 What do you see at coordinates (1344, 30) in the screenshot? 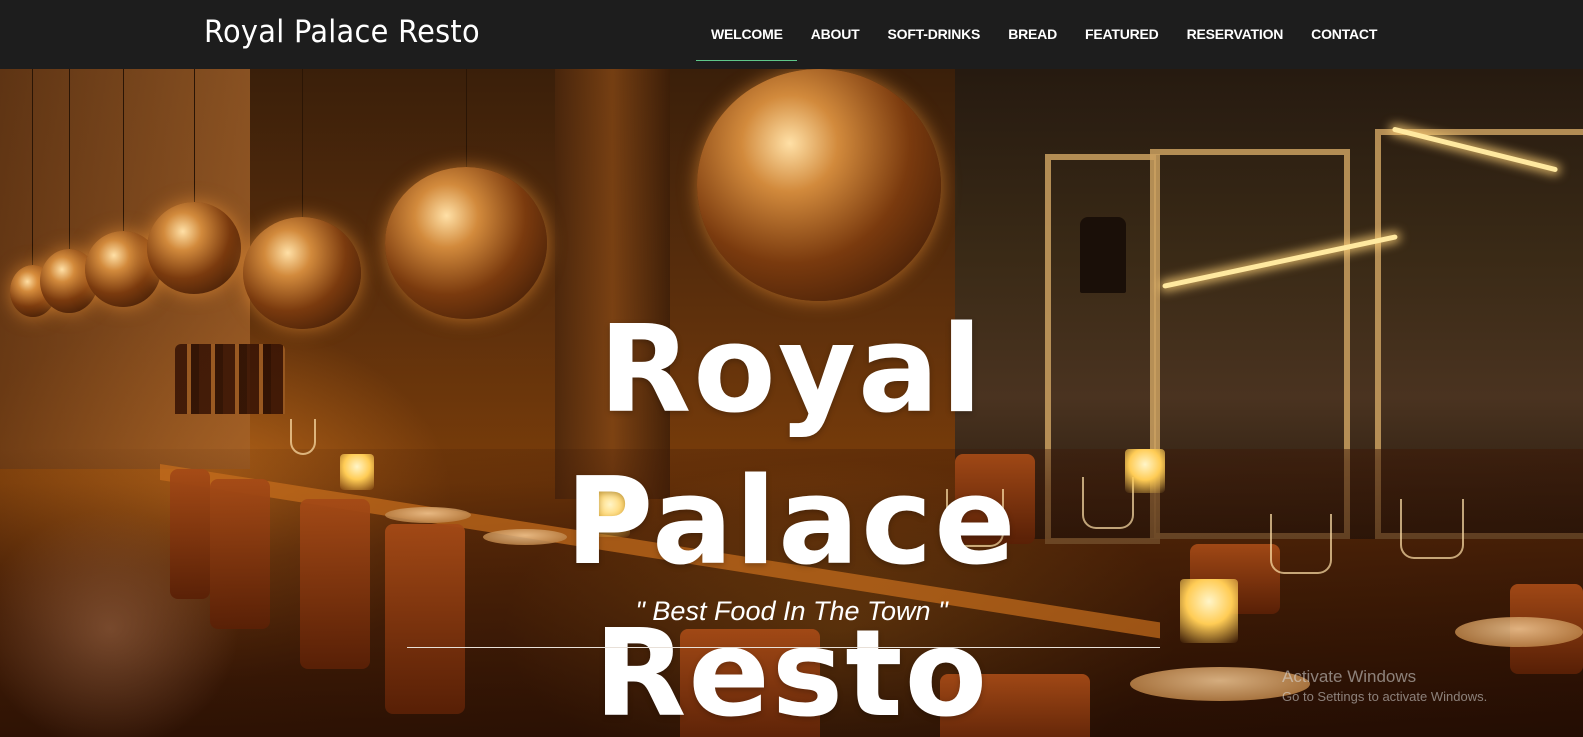
I see `nav-item-contact: CONTACT` at bounding box center [1344, 30].